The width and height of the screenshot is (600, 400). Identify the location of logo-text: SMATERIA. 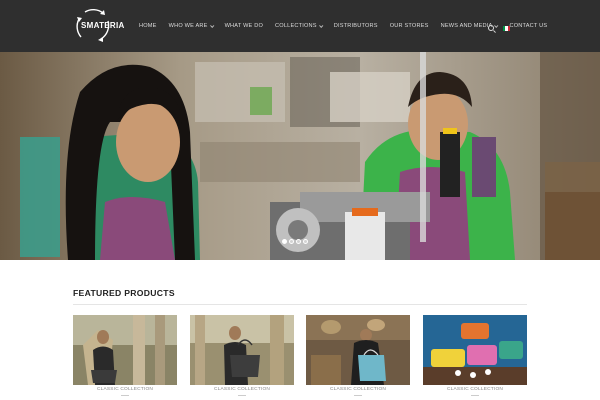
(103, 25).